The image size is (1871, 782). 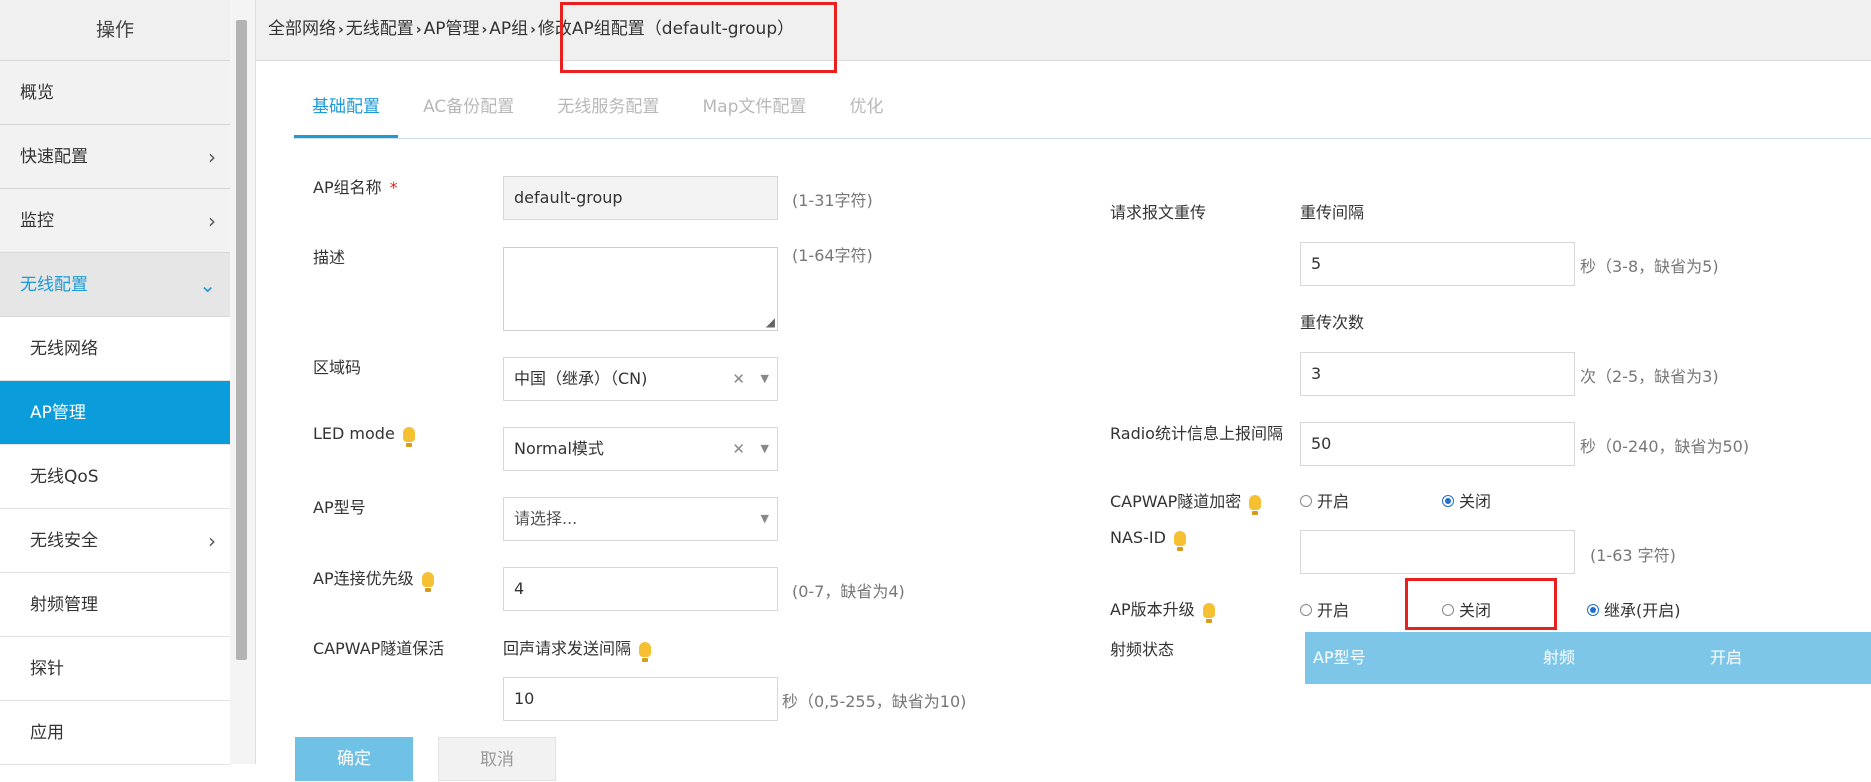 I want to click on nas-id-label: NAS-ID, so click(x=1148, y=539).